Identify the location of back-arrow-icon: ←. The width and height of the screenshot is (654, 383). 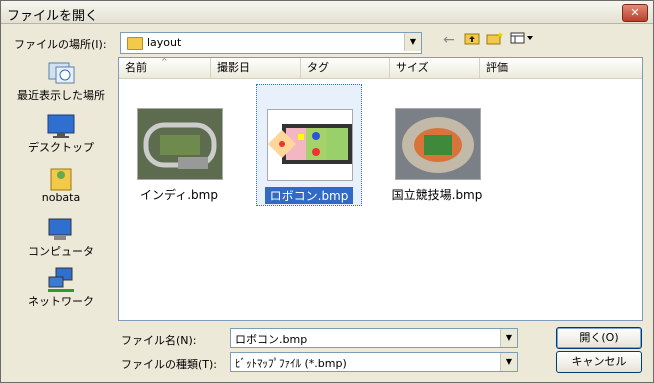
(449, 40).